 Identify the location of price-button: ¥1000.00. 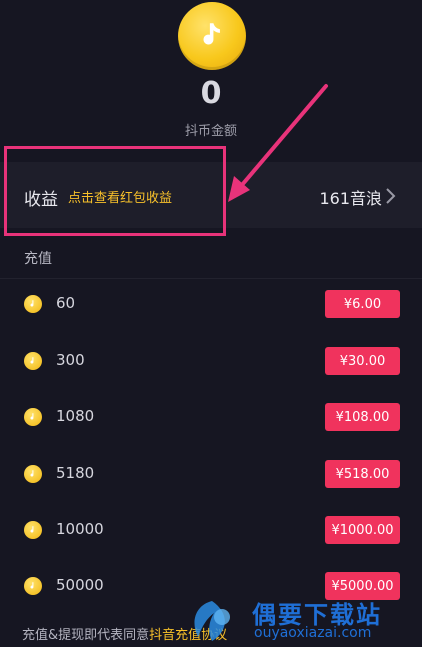
(362, 530).